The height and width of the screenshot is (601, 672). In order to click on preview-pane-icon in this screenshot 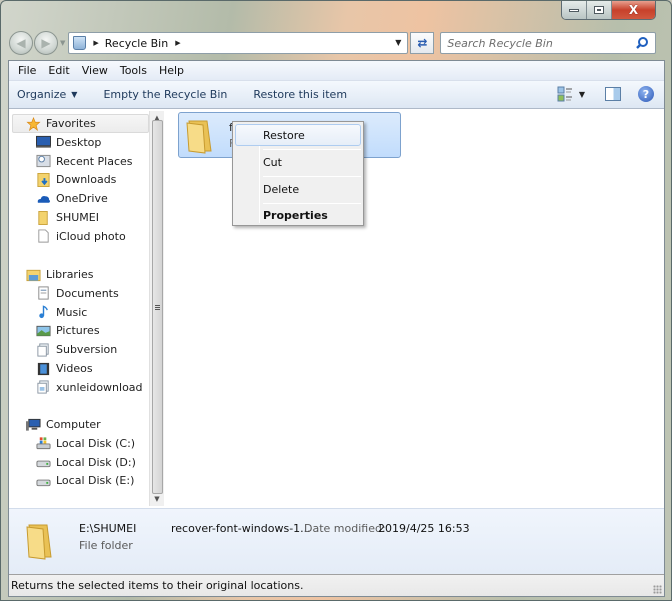, I will do `click(613, 94)`.